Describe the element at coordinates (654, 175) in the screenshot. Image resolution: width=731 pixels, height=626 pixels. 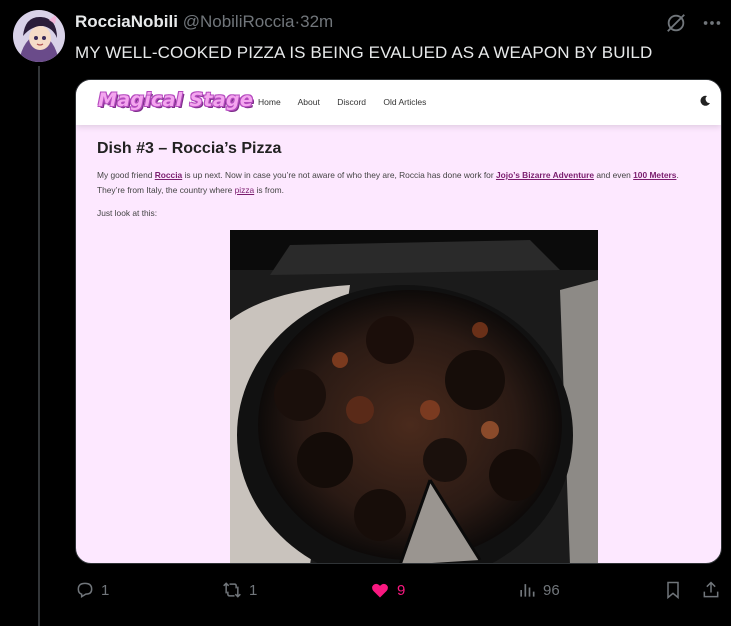
I see `100-meters-link: 100 Meters` at that location.